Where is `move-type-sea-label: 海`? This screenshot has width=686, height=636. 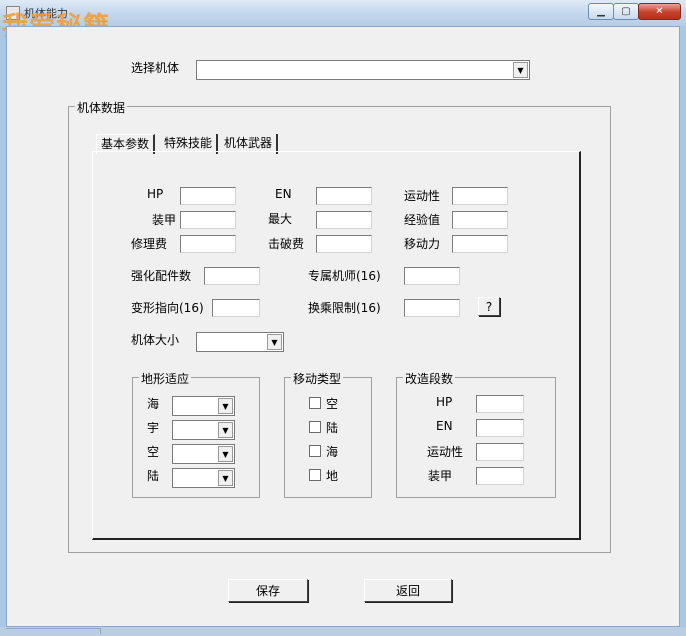 move-type-sea-label: 海 is located at coordinates (332, 452).